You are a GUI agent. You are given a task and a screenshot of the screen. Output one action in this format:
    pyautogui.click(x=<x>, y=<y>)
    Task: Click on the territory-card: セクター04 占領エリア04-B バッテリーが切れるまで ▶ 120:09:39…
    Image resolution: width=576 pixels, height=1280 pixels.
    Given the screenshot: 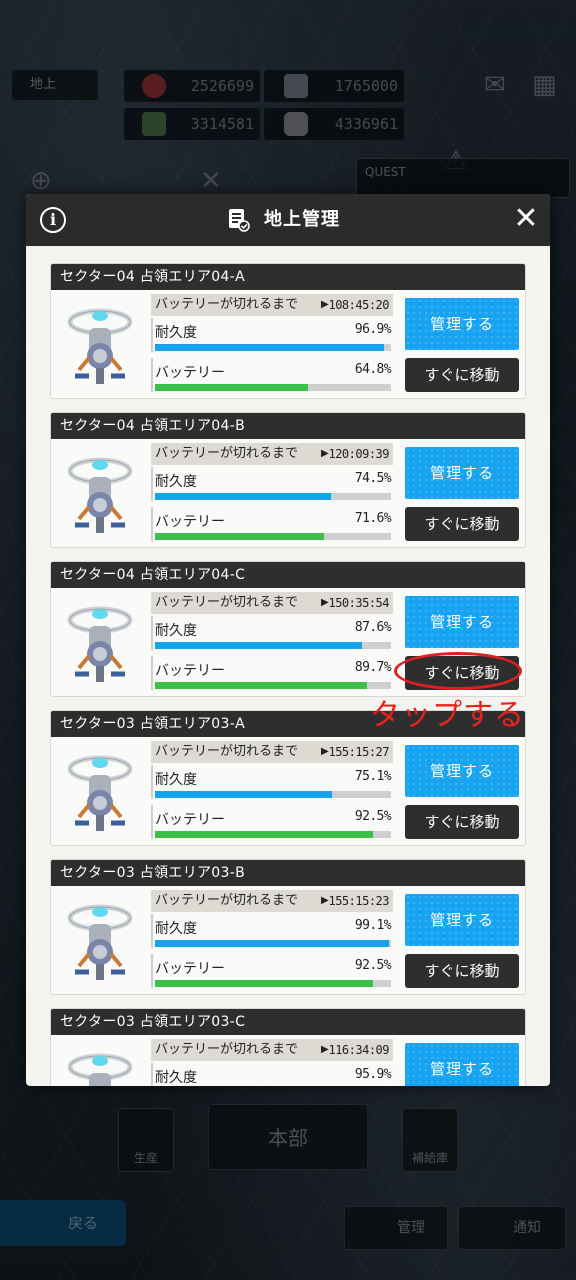 What is the action you would take?
    pyautogui.click(x=288, y=480)
    